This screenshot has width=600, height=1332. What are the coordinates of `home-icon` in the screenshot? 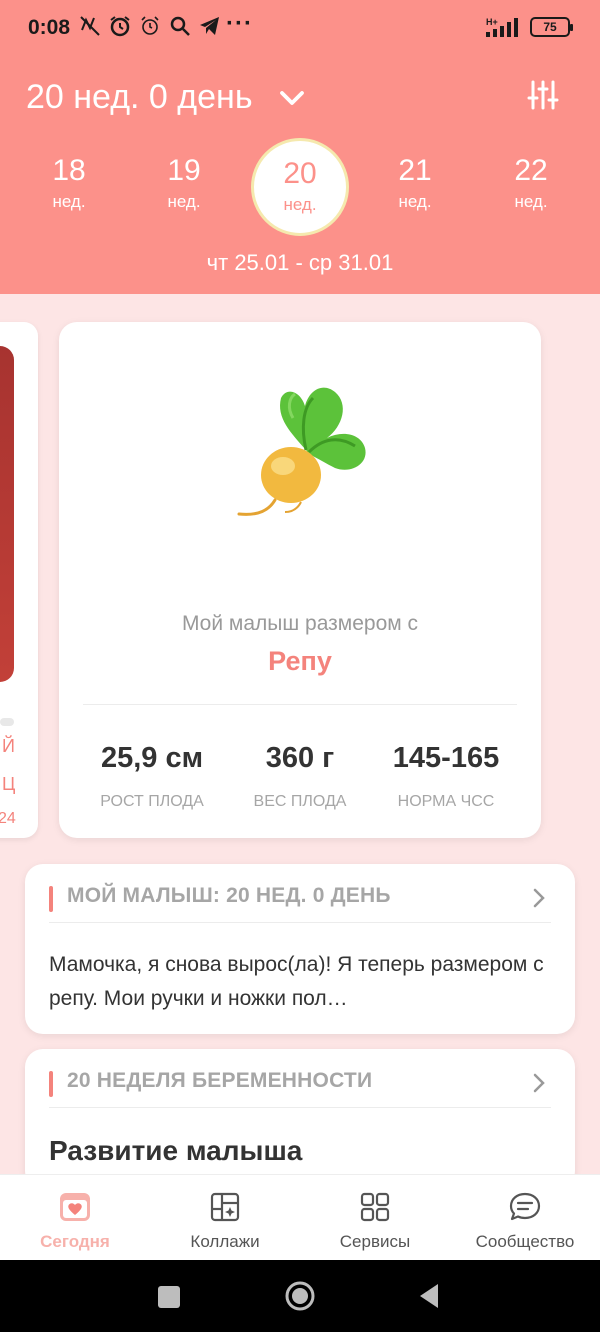 It's located at (300, 1296).